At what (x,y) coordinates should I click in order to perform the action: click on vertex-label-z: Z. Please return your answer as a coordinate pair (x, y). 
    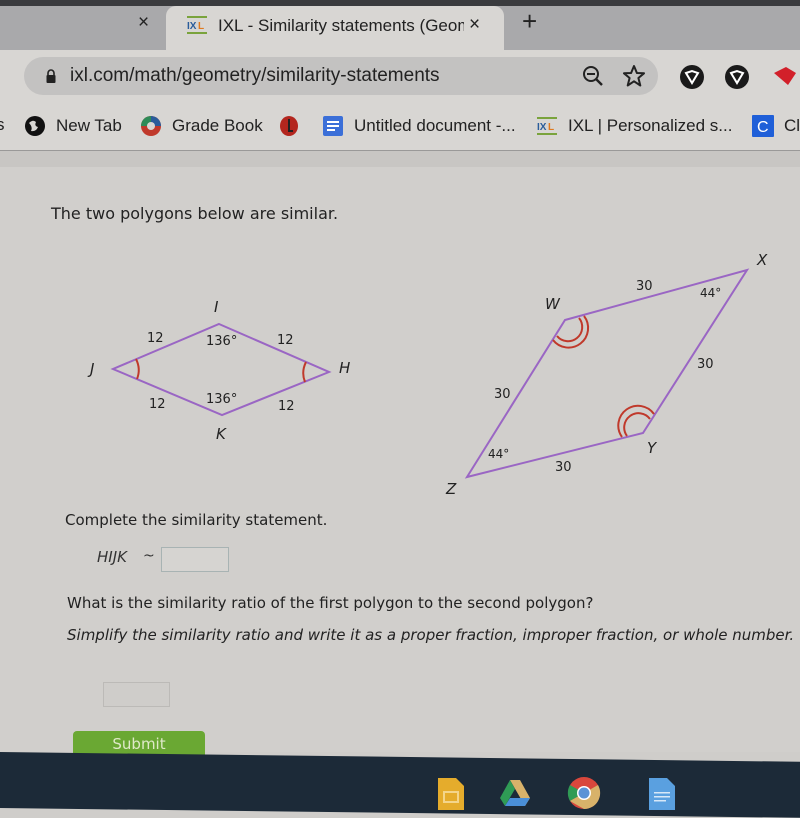
    Looking at the image, I should click on (451, 489).